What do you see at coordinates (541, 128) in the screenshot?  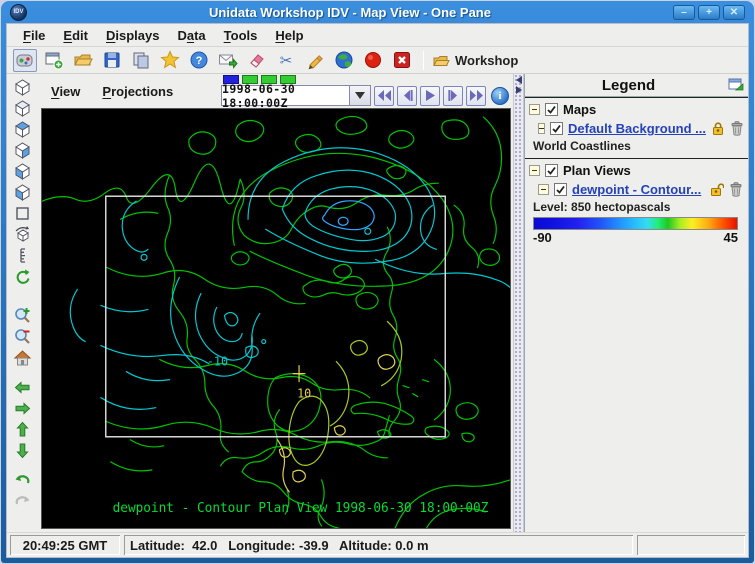 I see `collapse-background-maps-button` at bounding box center [541, 128].